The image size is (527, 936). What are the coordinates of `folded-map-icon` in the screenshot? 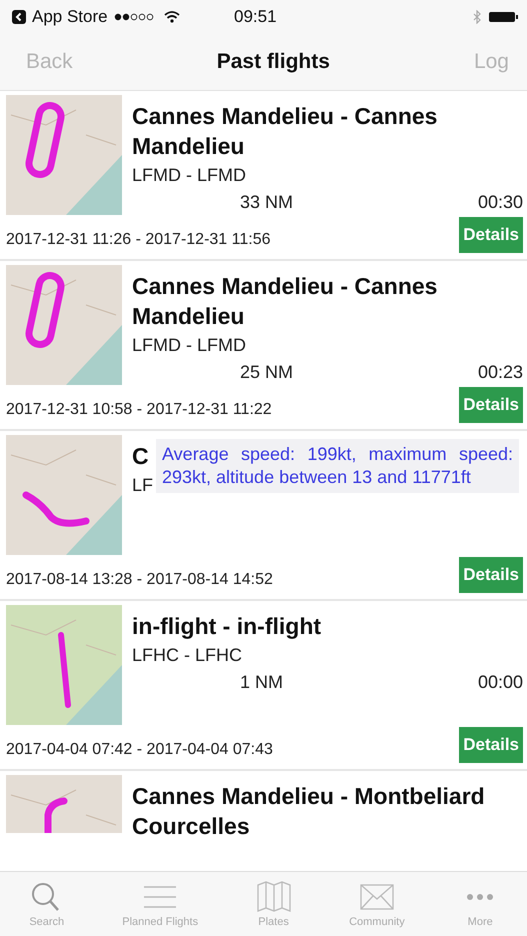 It's located at (274, 896).